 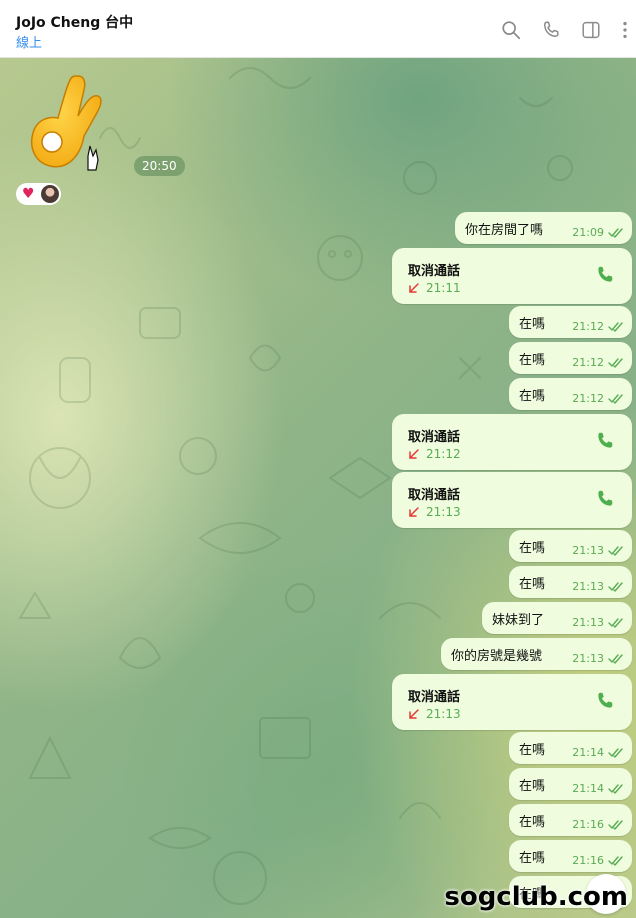 I want to click on message-bubble: 妹妹到了 21:13, so click(x=557, y=618).